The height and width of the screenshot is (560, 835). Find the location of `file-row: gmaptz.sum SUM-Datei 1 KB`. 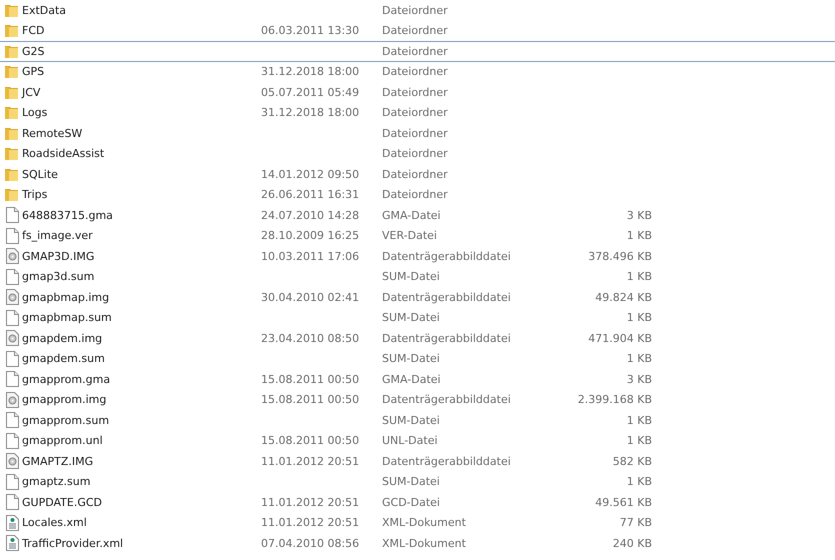

file-row: gmaptz.sum SUM-Datei 1 KB is located at coordinates (417, 482).